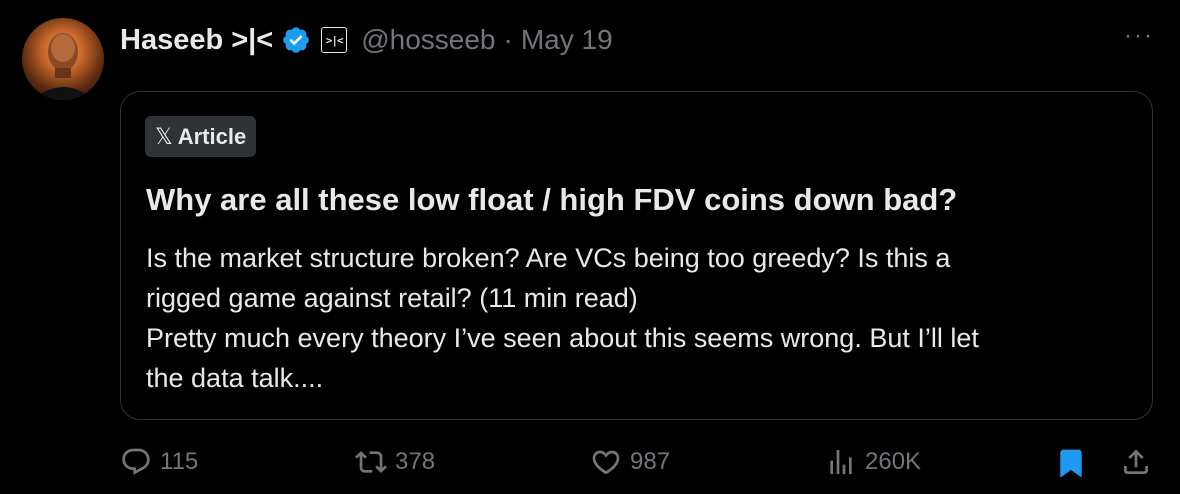 This screenshot has height=494, width=1180. Describe the element at coordinates (893, 461) in the screenshot. I see `views-count: 260K` at that location.